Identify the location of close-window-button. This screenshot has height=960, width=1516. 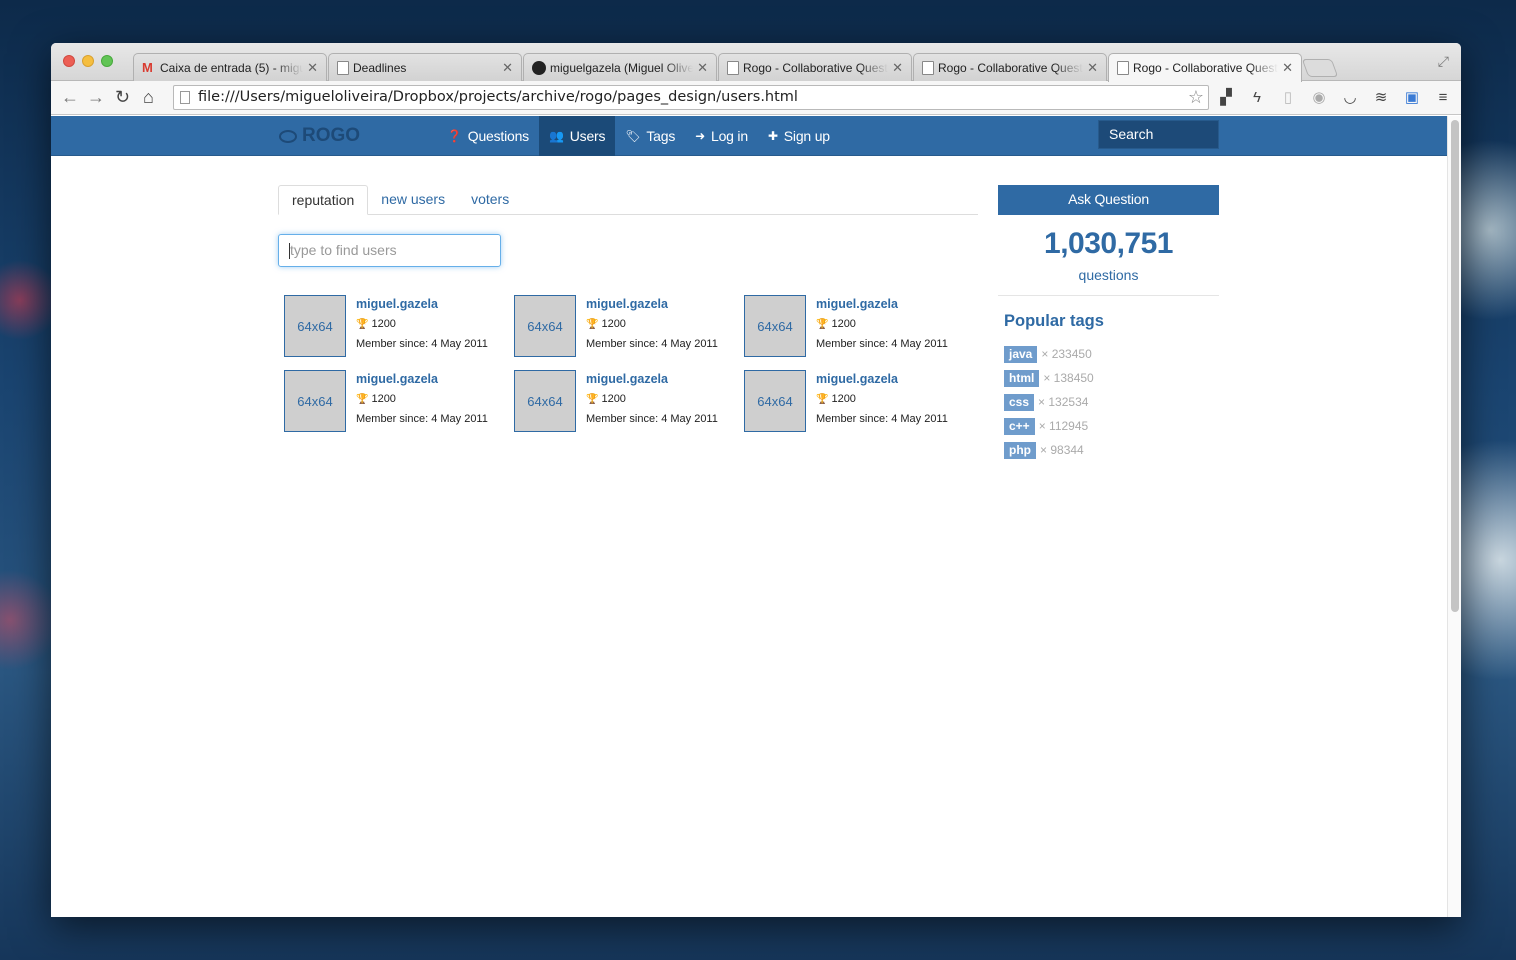
(69, 61).